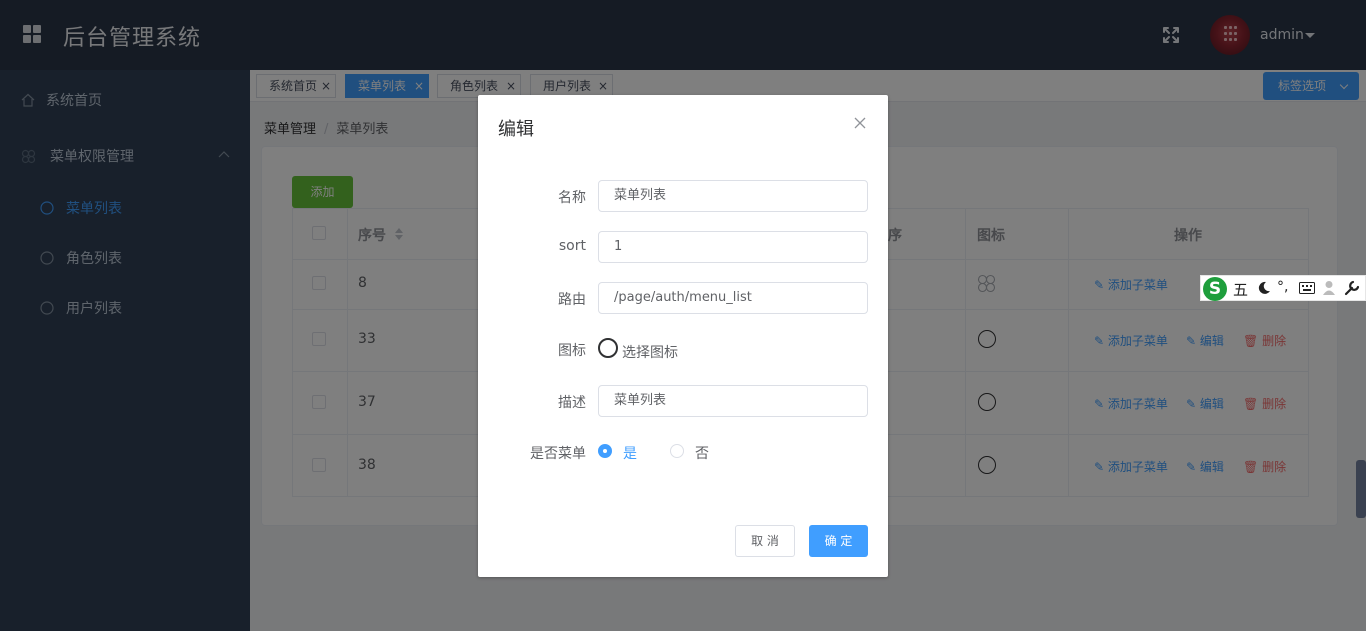  Describe the element at coordinates (733, 247) in the screenshot. I see `sort-input: 1` at that location.